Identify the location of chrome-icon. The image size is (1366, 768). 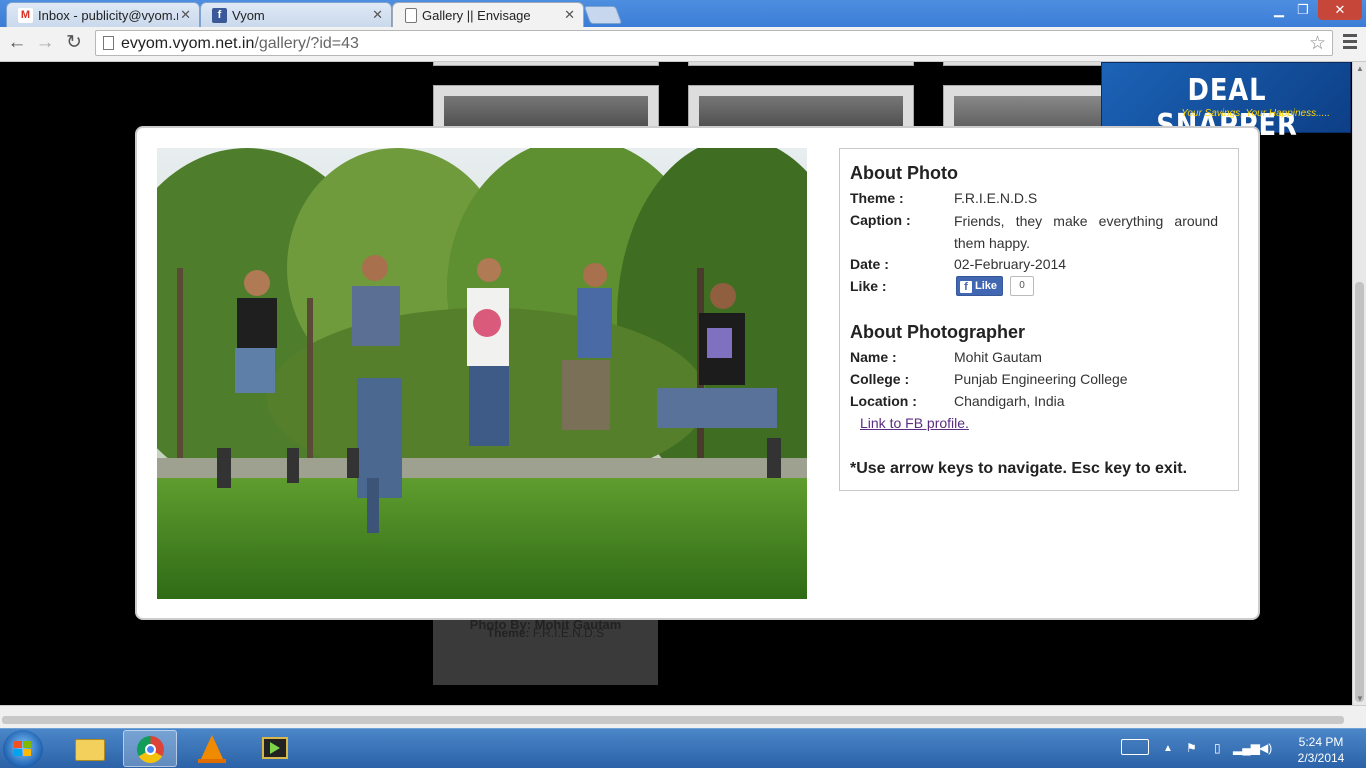
(150, 748).